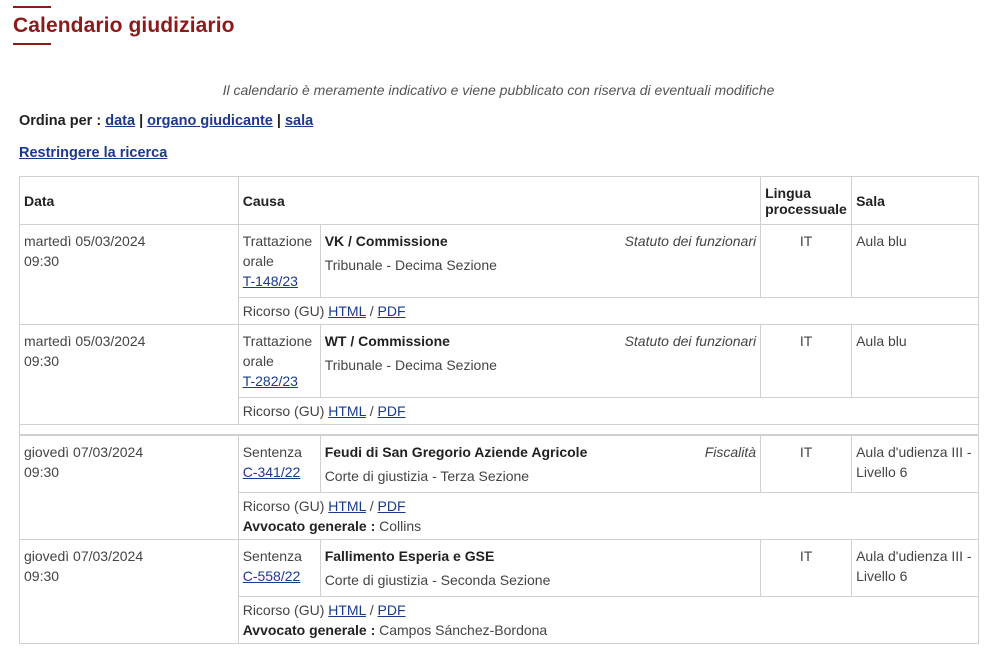  Describe the element at coordinates (272, 472) in the screenshot. I see `case-number-link: C-341/22` at that location.